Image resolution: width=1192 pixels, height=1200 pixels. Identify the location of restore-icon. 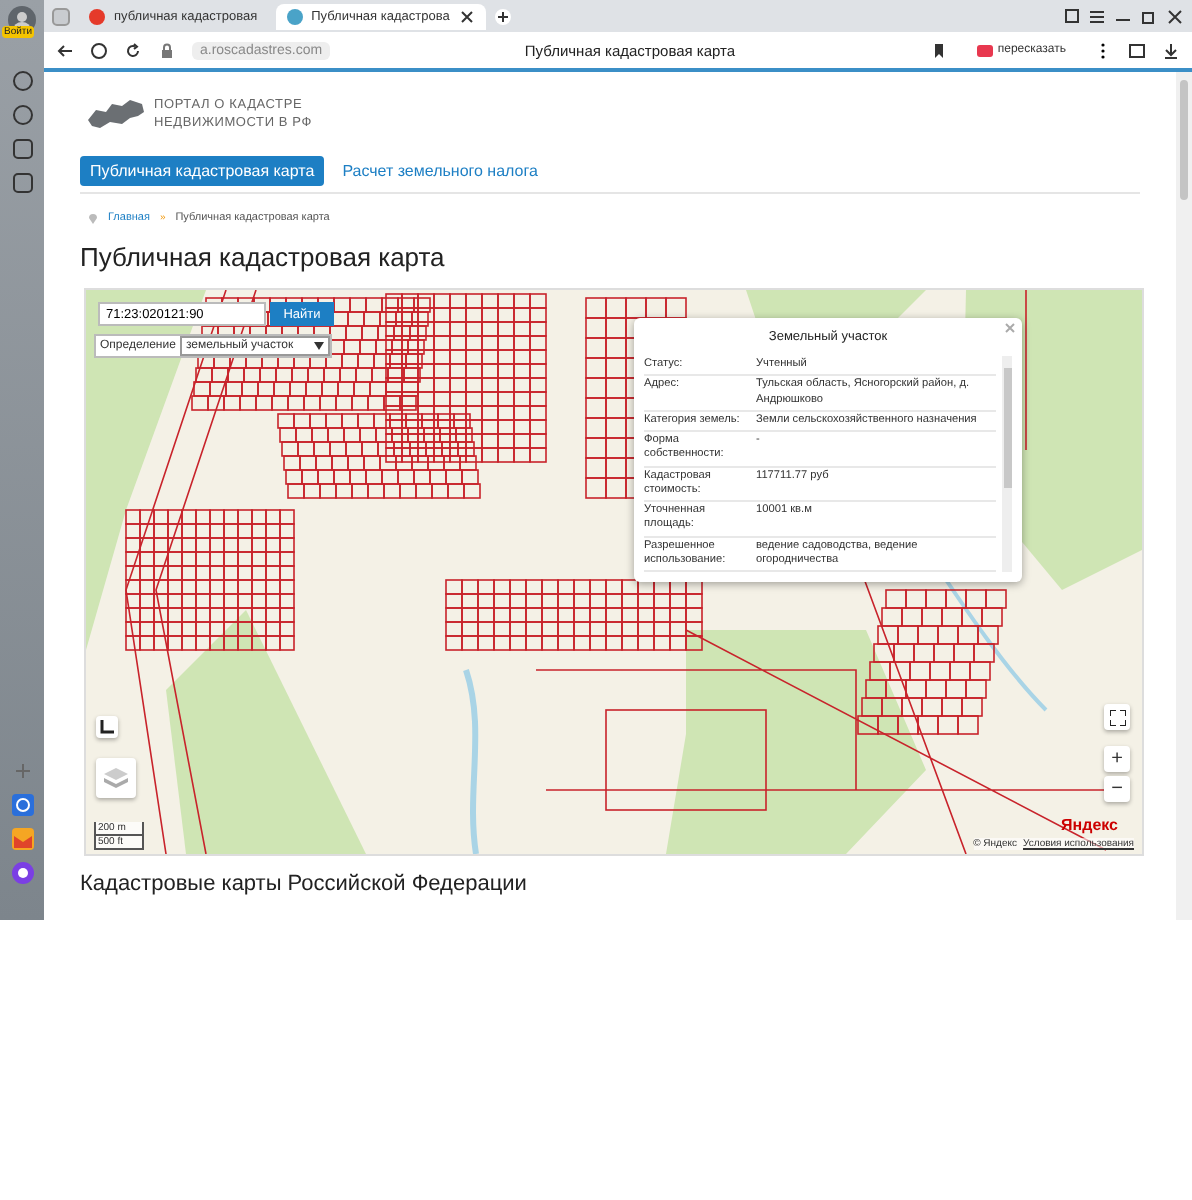
(1149, 16).